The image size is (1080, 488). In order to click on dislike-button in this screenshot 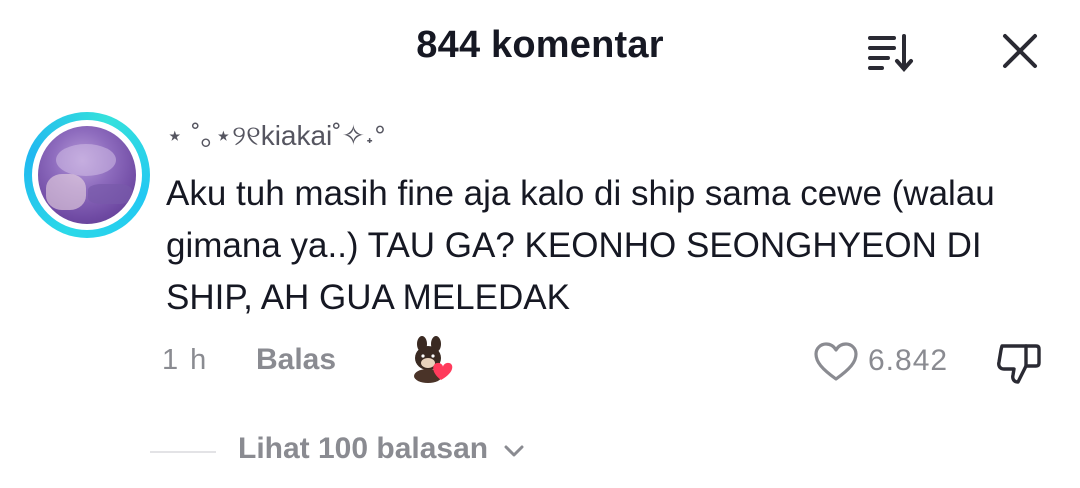, I will do `click(1020, 363)`.